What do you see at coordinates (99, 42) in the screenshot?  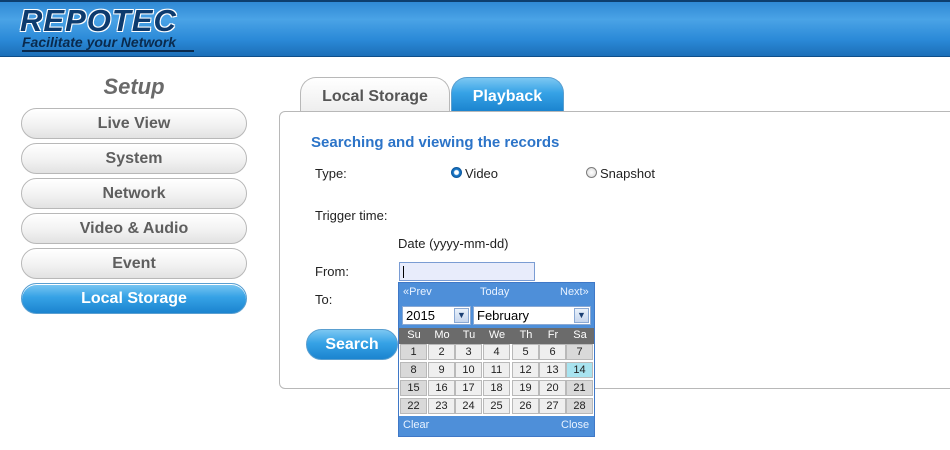 I see `brand-tagline: Facilitate your Network` at bounding box center [99, 42].